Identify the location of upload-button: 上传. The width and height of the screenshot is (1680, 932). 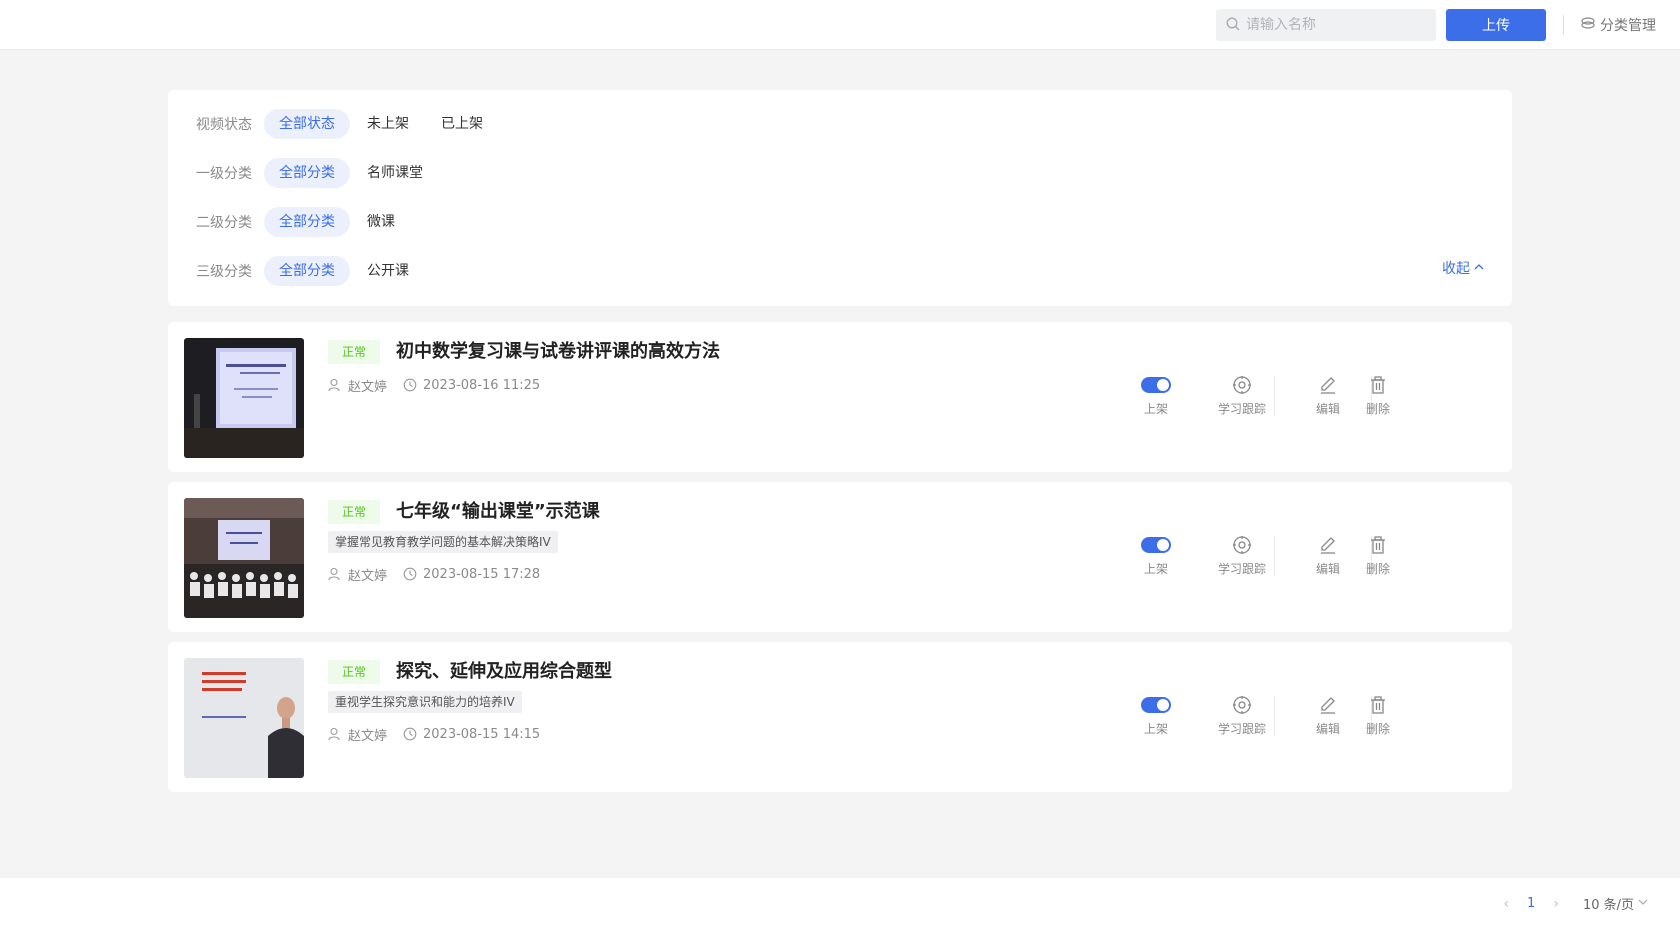
(1496, 25).